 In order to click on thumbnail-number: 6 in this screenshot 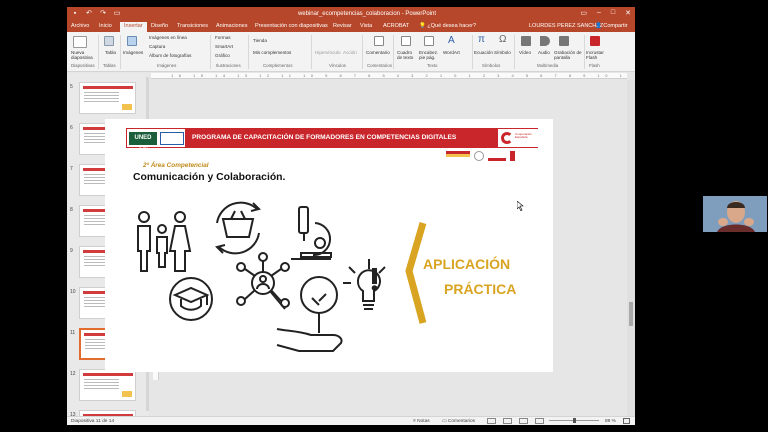, I will do `click(71, 128)`.